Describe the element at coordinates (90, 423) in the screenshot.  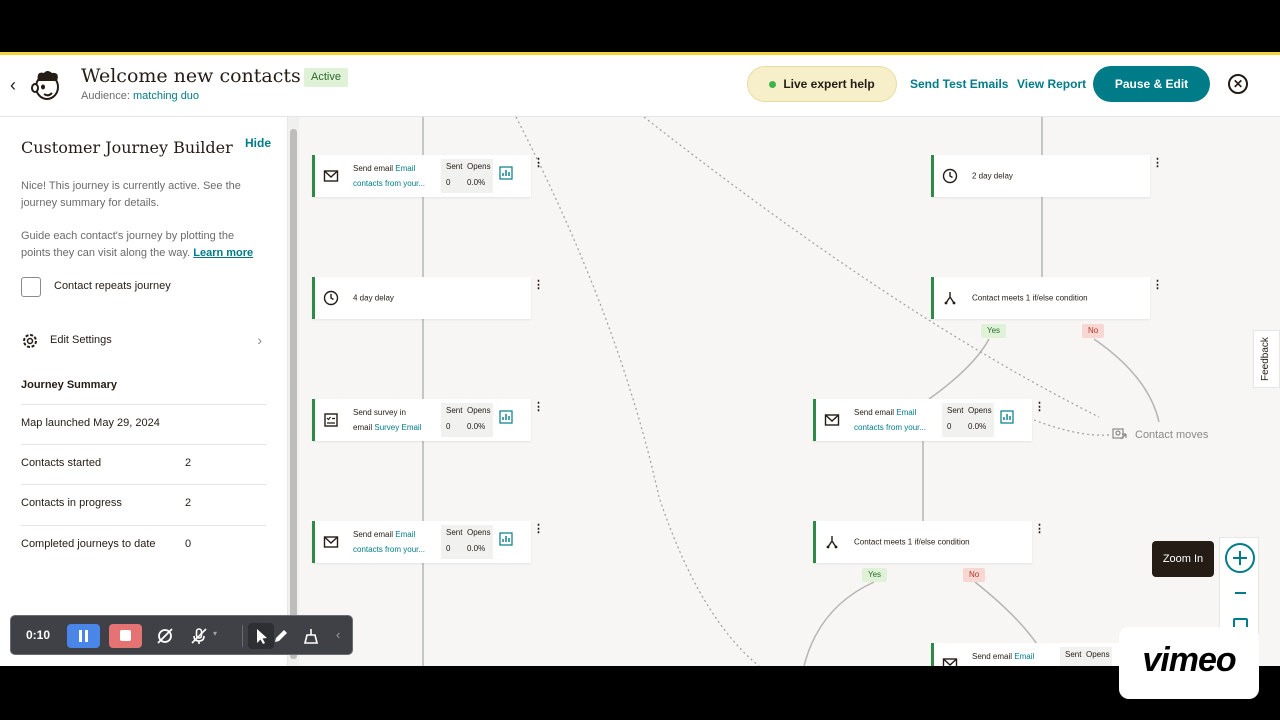
I see `launched-label: Map launched May 29, 2024` at that location.